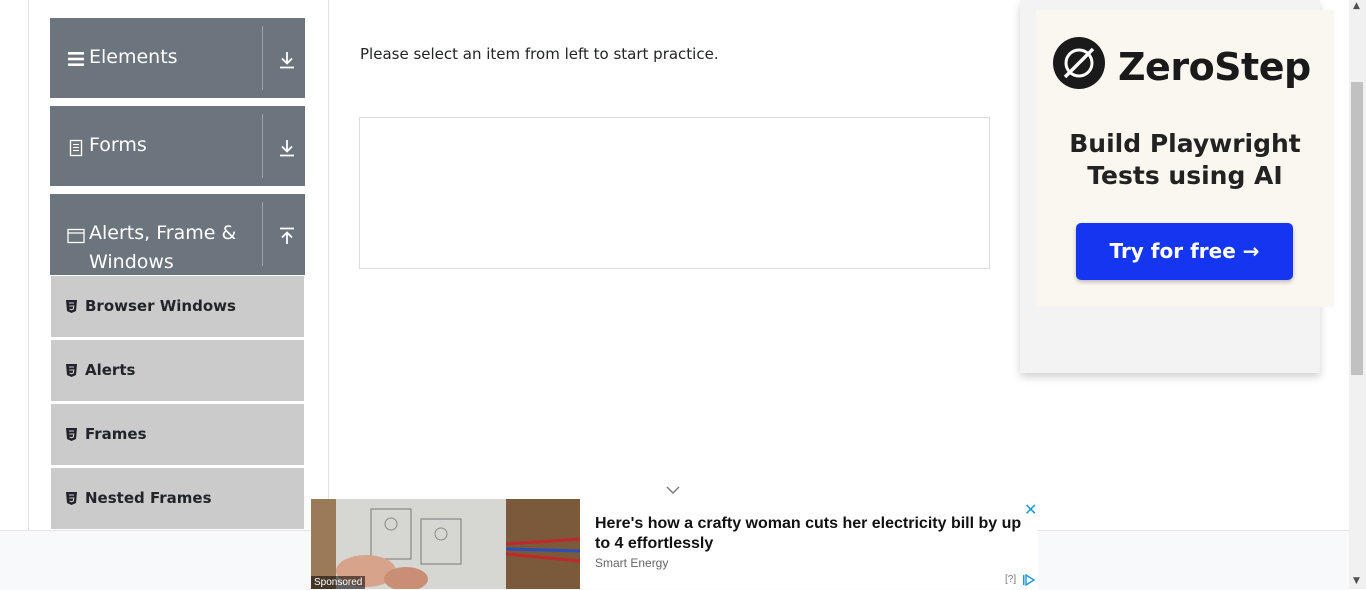 The width and height of the screenshot is (1366, 590). I want to click on group-title-line2: Windows, so click(131, 262).